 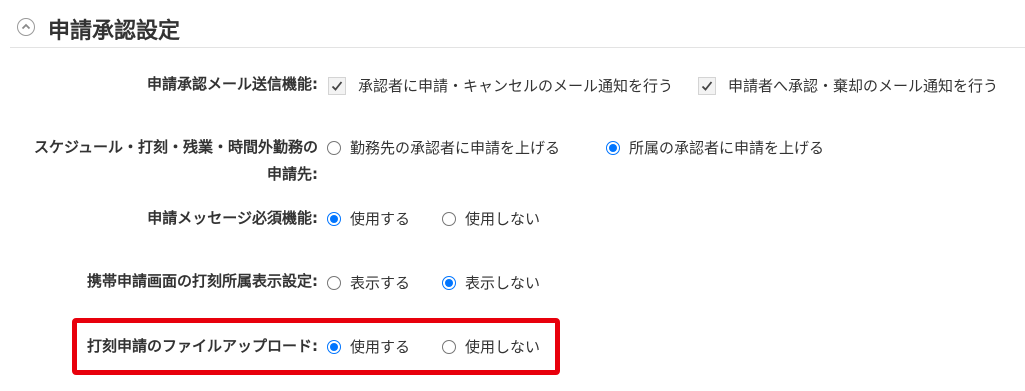 What do you see at coordinates (176, 147) in the screenshot?
I see `destination-label-line1: スケジュール・打刻・残業・時間外勤務の` at bounding box center [176, 147].